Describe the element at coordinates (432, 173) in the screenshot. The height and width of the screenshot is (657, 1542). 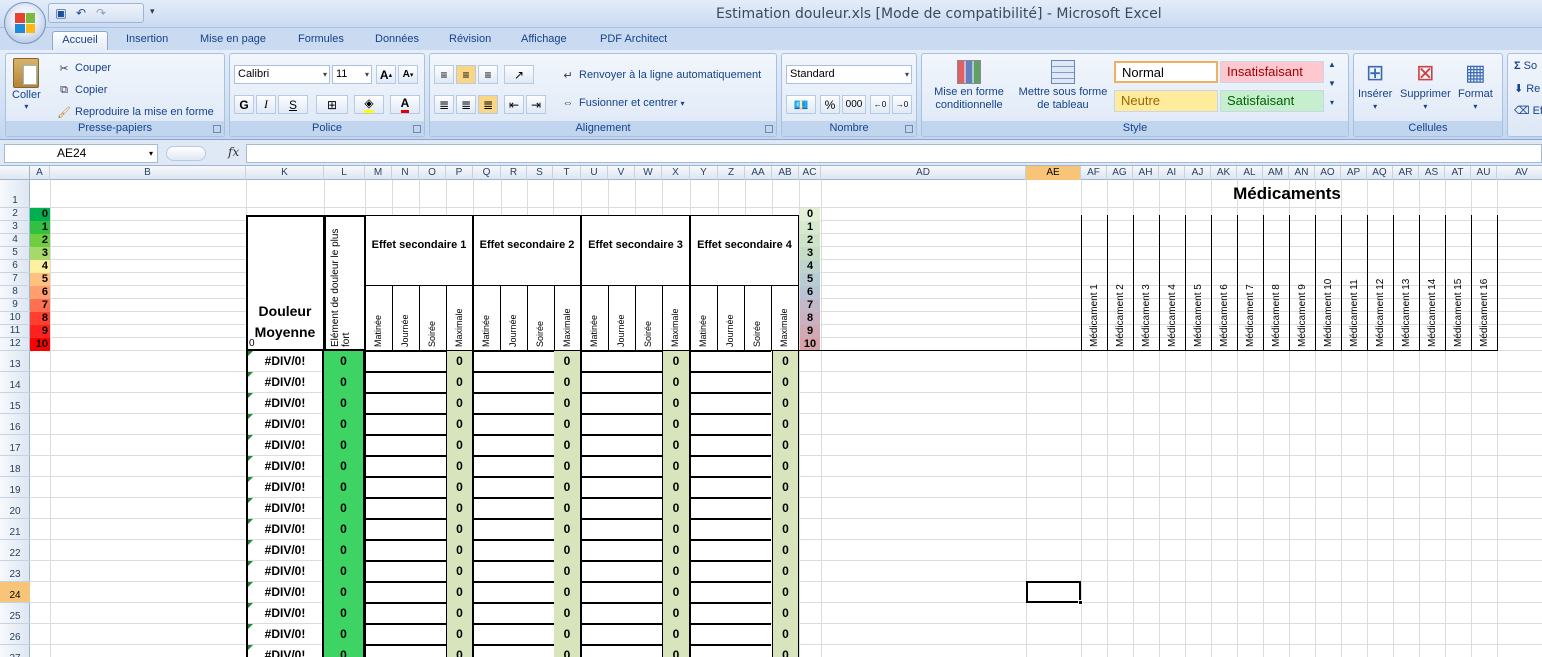
I see `column-header: O` at that location.